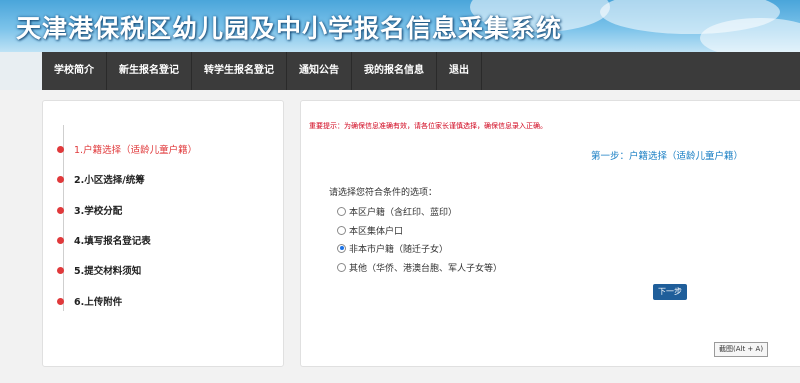  I want to click on main-nav: 学校简介 新生报名登记 转学生报名登记 通知公告 我的报名信息 退出, so click(400, 71).